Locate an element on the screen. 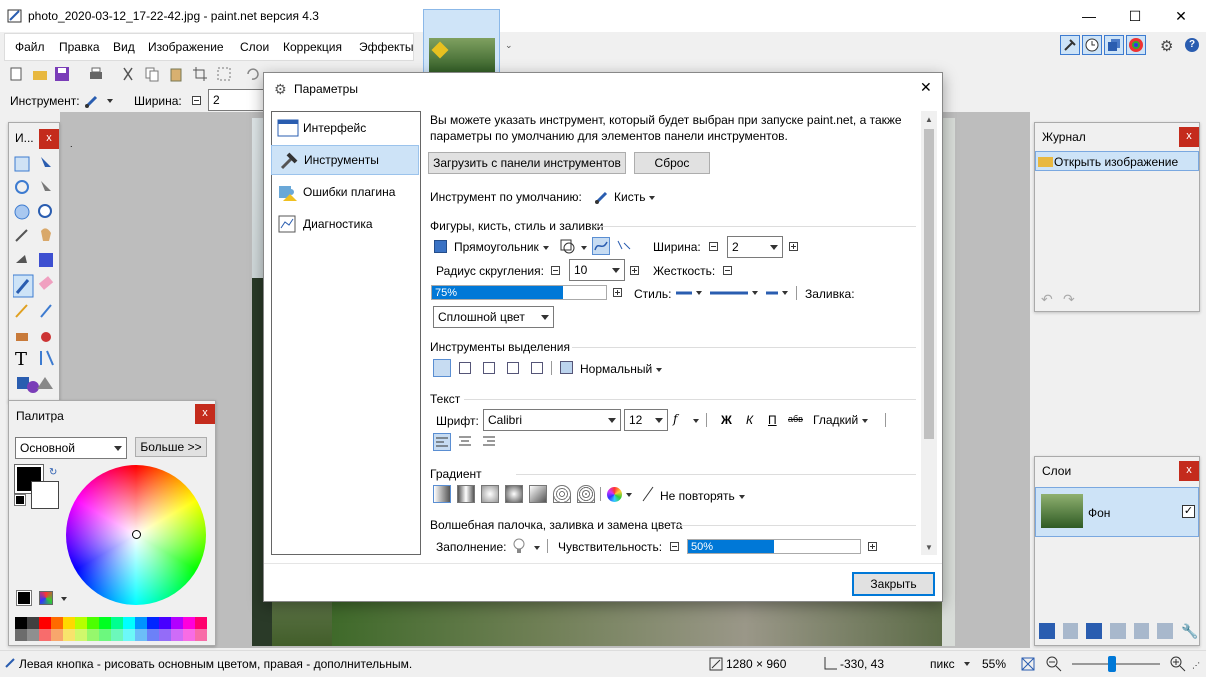 This screenshot has height=677, width=1206. fill-mode-select: Сплошной цвет is located at coordinates (493, 317).